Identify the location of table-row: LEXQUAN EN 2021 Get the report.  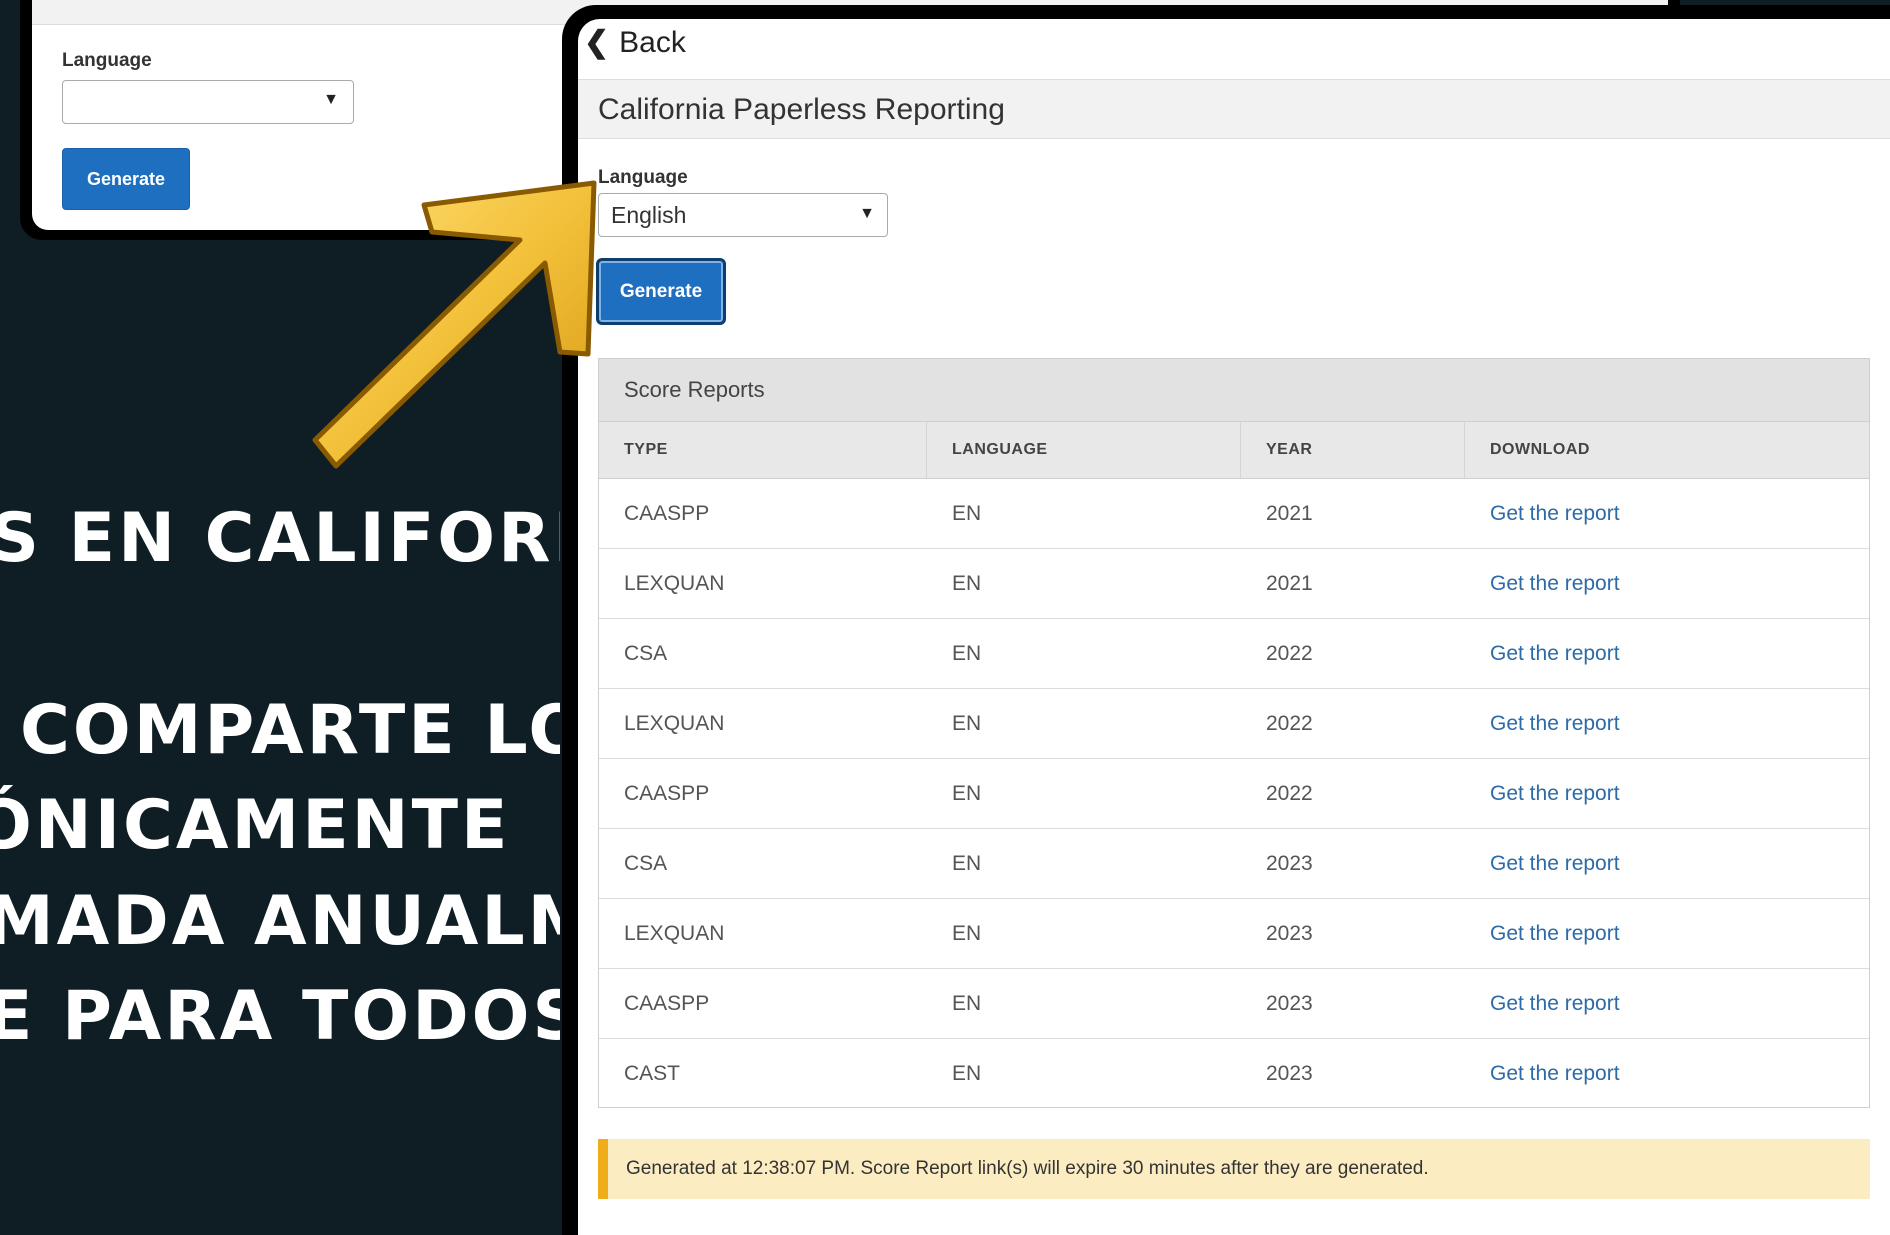
(1234, 584).